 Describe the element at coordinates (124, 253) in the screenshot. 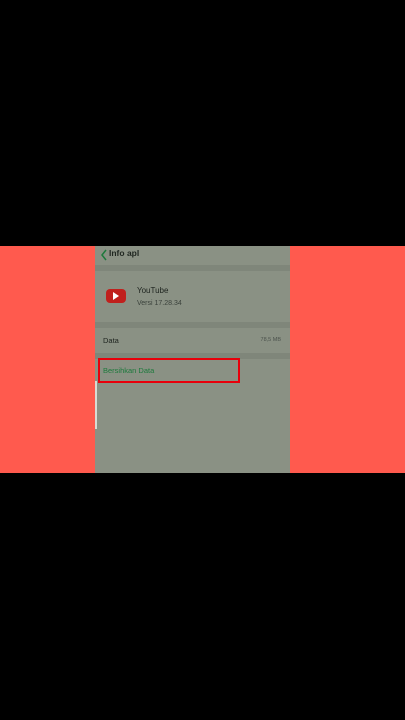

I see `page-title: Info apl` at that location.